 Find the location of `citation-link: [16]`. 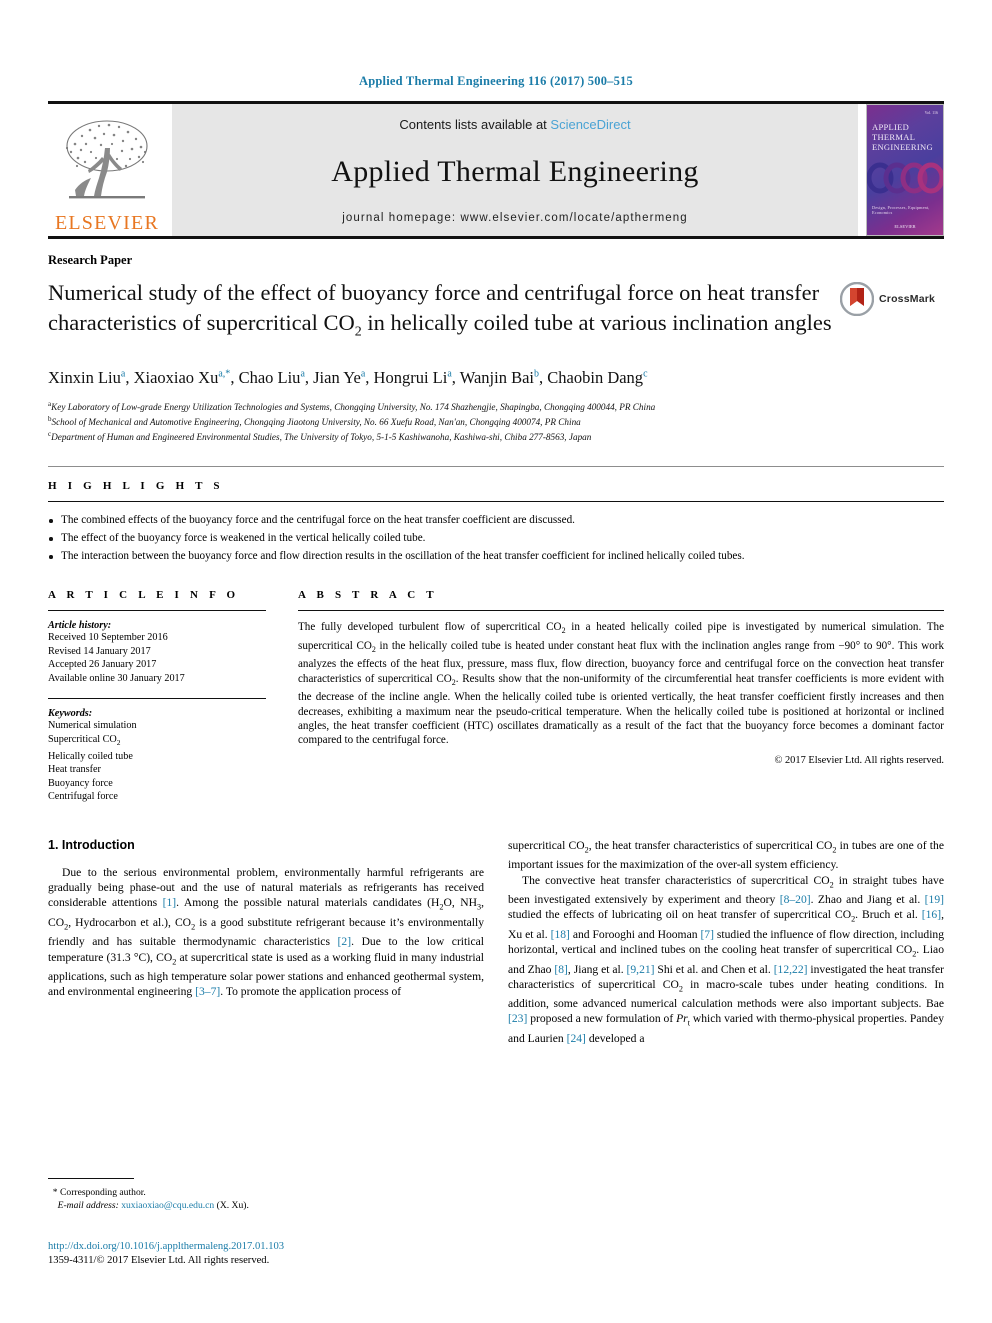

citation-link: [16] is located at coordinates (931, 914).